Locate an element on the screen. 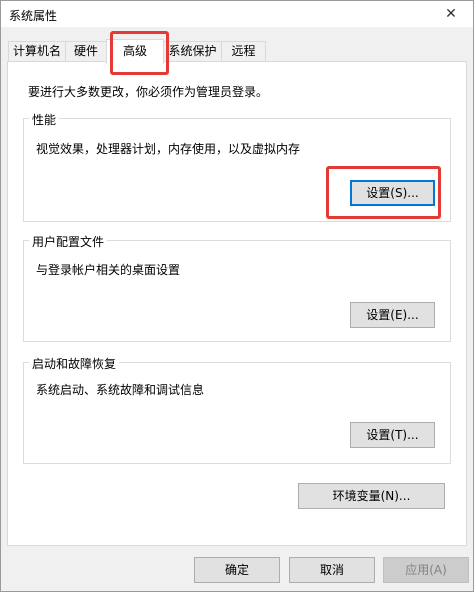 This screenshot has width=474, height=592. tab-advanced: 高级 is located at coordinates (135, 51).